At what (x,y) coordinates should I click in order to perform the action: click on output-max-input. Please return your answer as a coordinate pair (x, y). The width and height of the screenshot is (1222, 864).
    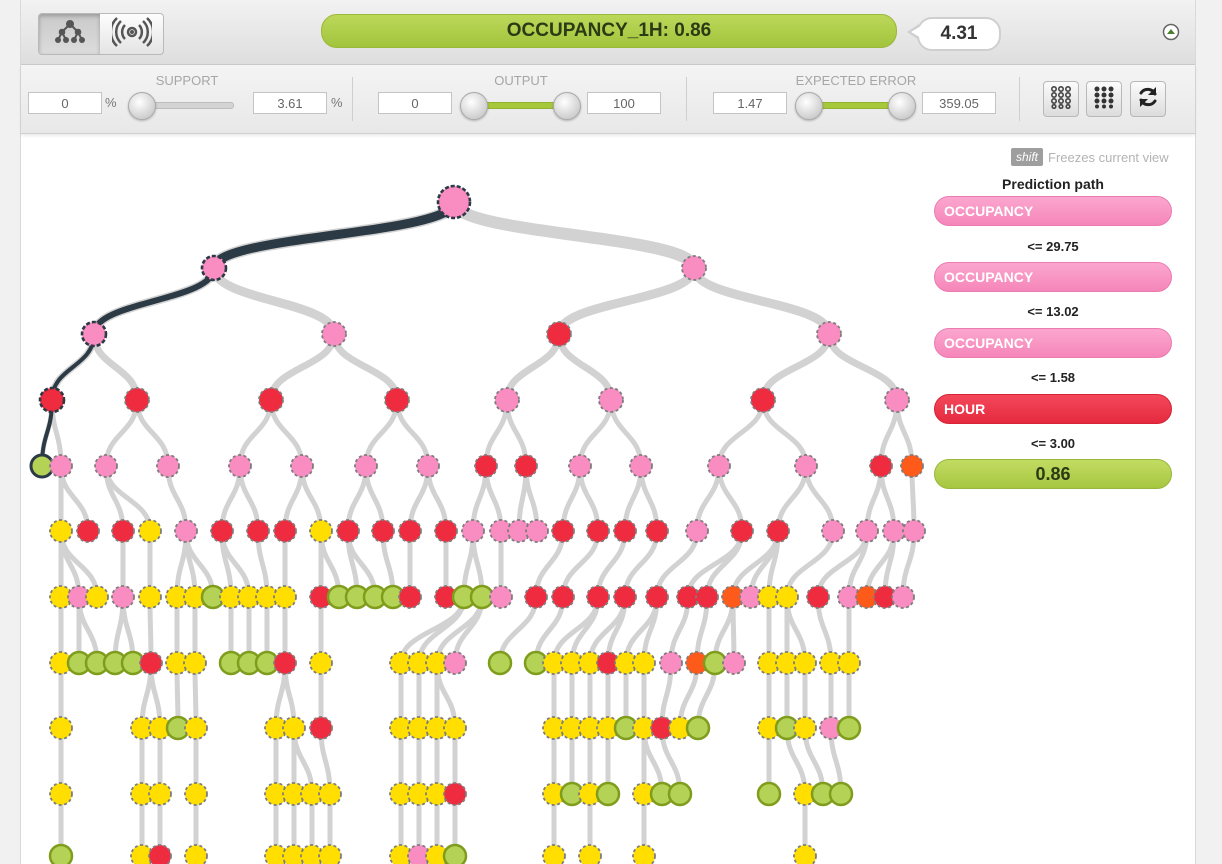
    Looking at the image, I should click on (624, 103).